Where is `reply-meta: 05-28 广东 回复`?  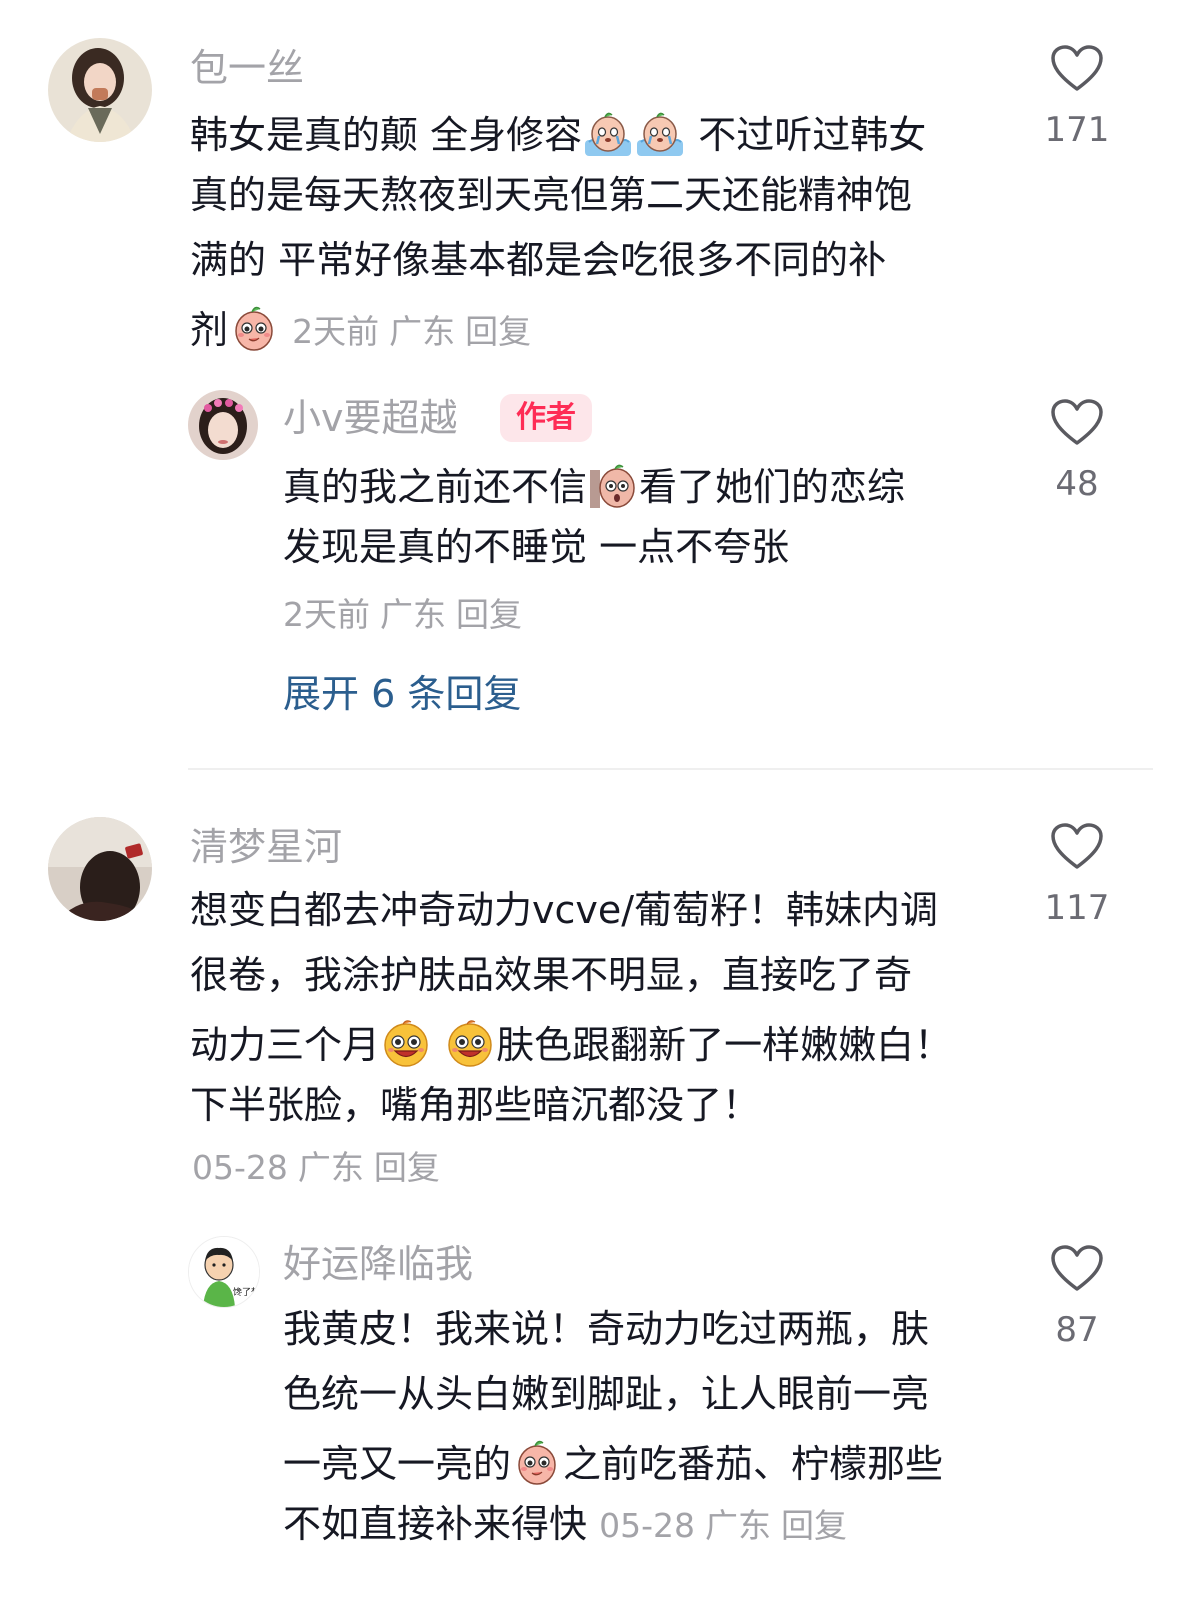
reply-meta: 05-28 广东 回复 is located at coordinates (728, 1525).